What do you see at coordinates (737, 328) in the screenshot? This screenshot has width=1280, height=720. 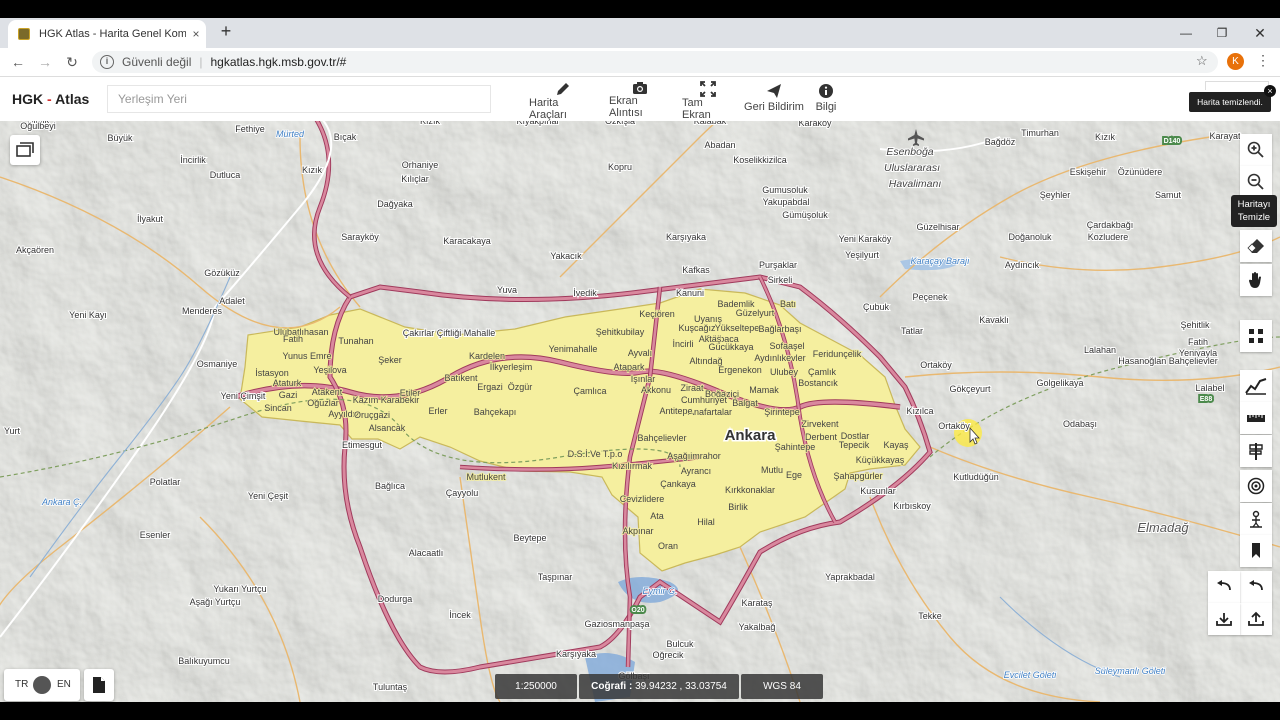 I see `district-label: Yükseltepe` at bounding box center [737, 328].